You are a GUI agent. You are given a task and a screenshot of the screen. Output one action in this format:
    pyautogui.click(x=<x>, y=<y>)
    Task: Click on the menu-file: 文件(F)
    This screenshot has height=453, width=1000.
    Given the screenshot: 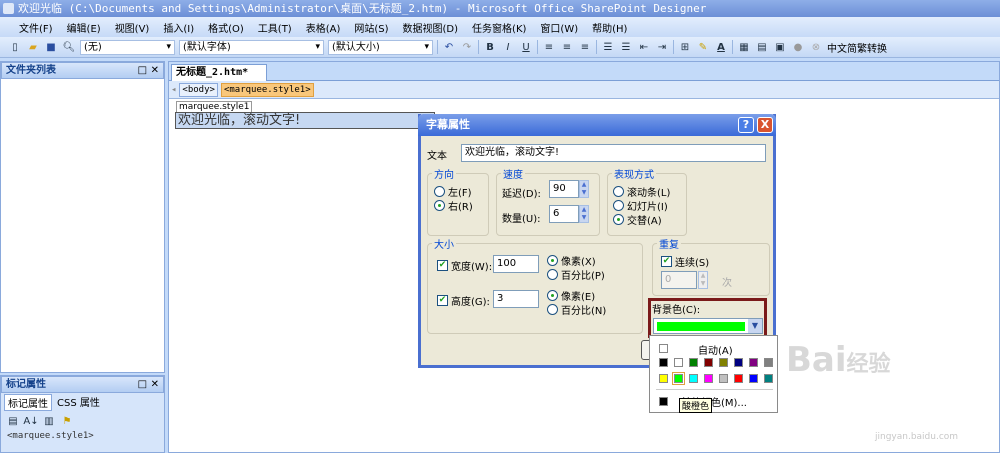 What is the action you would take?
    pyautogui.click(x=36, y=27)
    